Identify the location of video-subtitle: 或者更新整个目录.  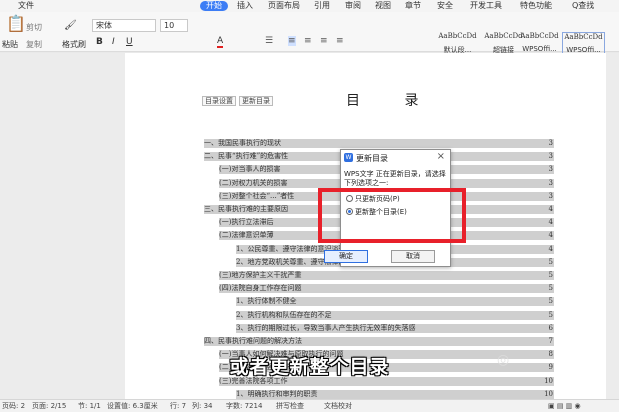
(309, 367).